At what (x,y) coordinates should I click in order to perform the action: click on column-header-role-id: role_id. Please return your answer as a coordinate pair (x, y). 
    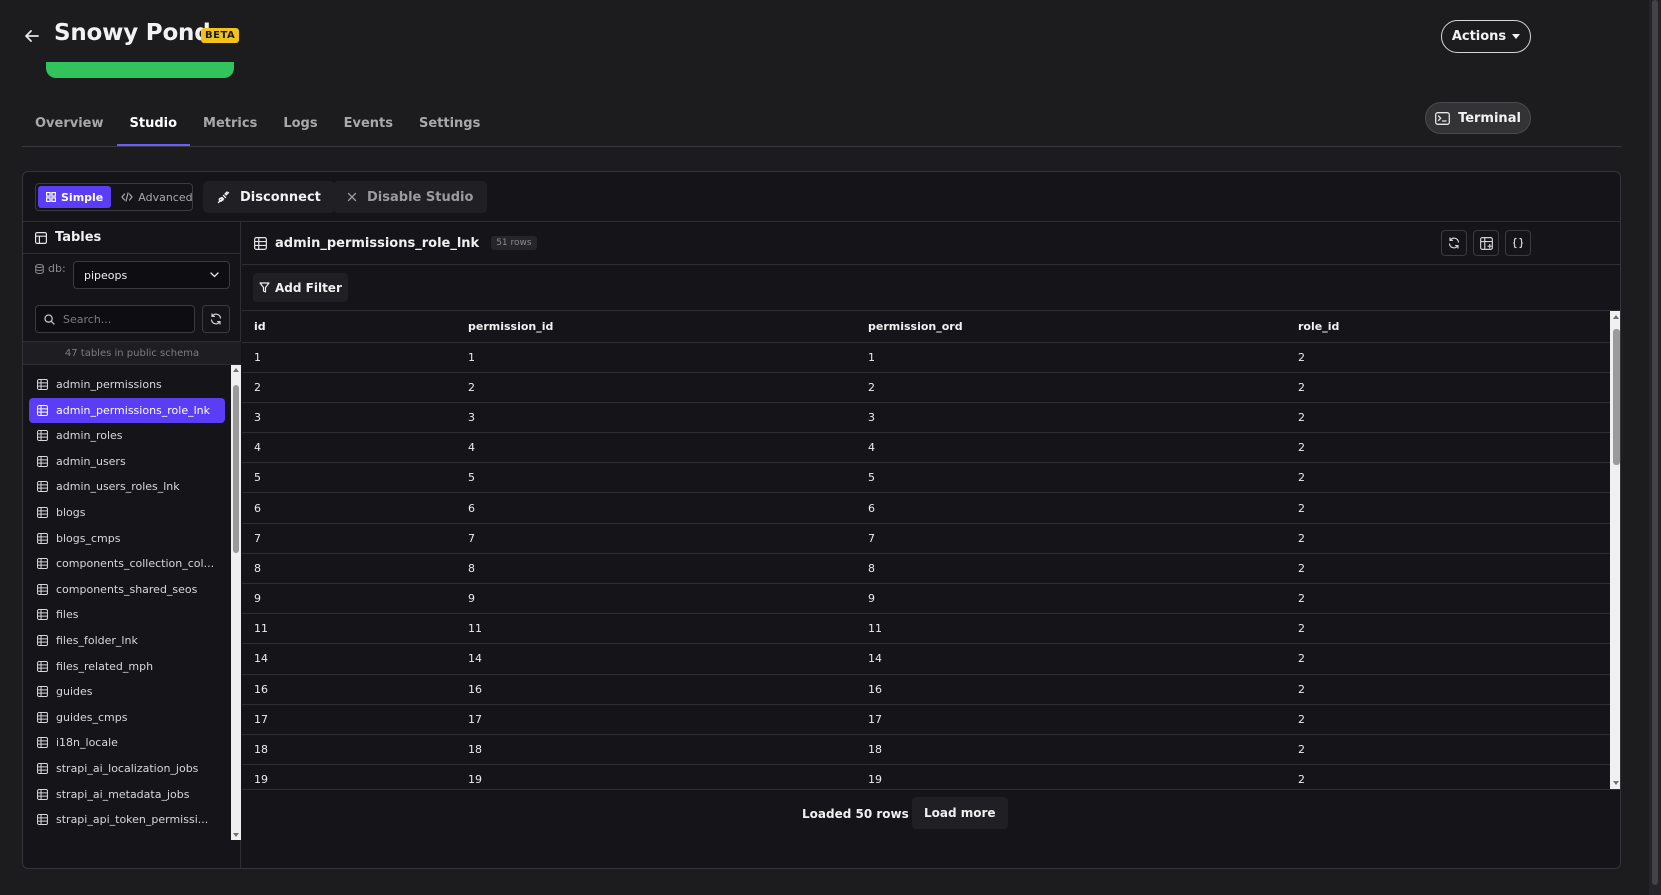
    Looking at the image, I should click on (1448, 327).